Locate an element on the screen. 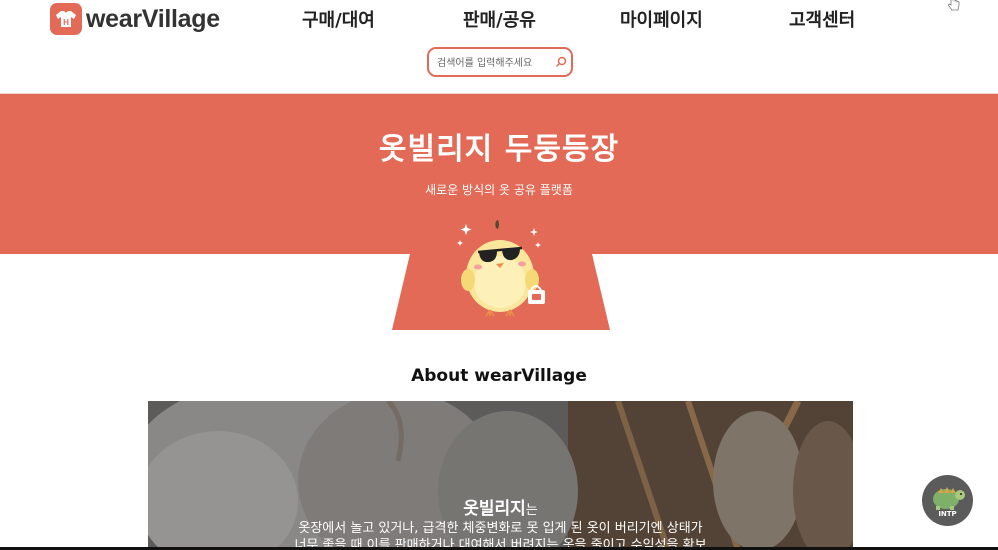 This screenshot has width=998, height=550. site-logo: H wearVillage is located at coordinates (135, 19).